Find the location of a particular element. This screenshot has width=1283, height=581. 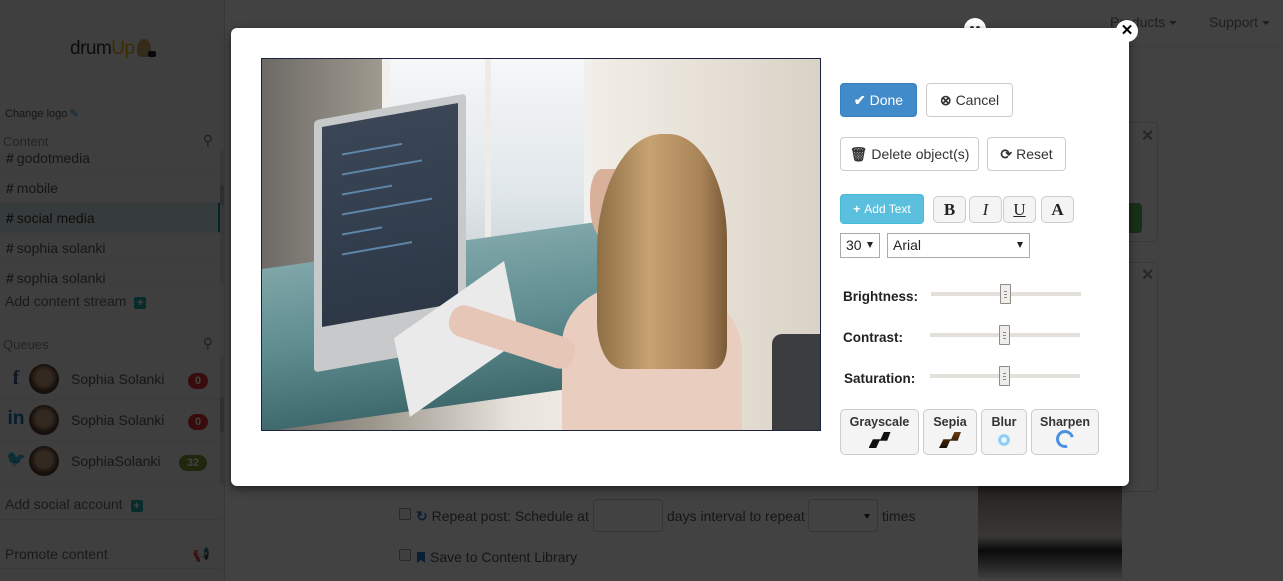

done-button: ✔ Done is located at coordinates (878, 100).